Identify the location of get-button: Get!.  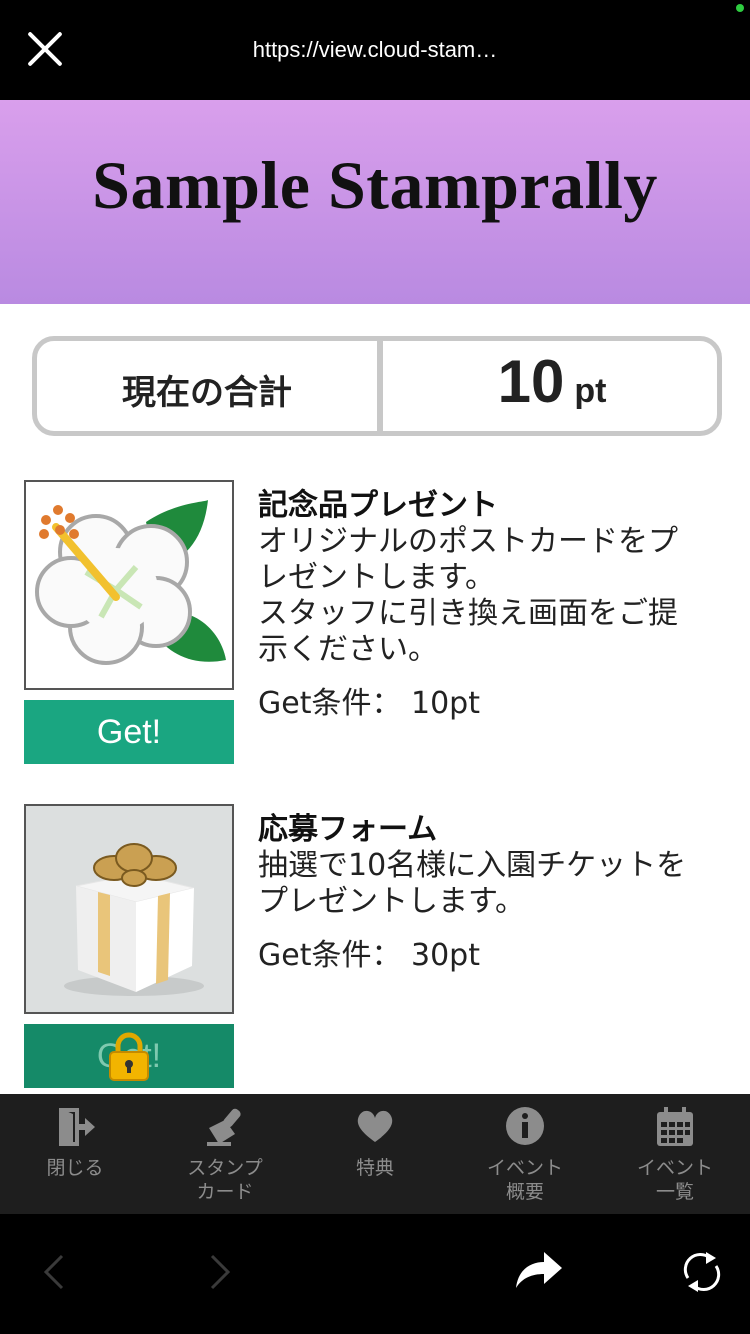
(129, 732).